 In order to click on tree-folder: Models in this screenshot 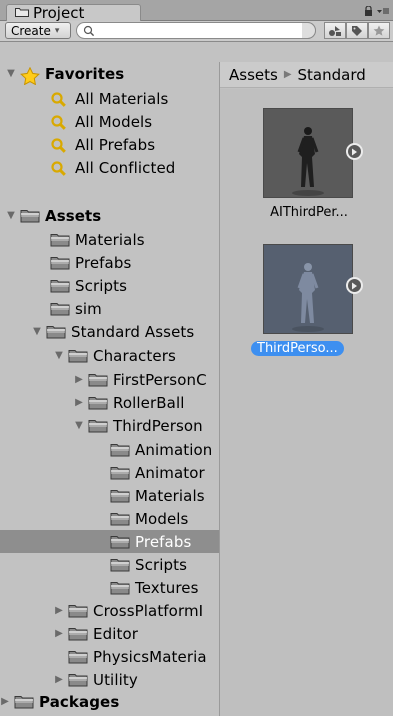, I will do `click(109, 518)`.